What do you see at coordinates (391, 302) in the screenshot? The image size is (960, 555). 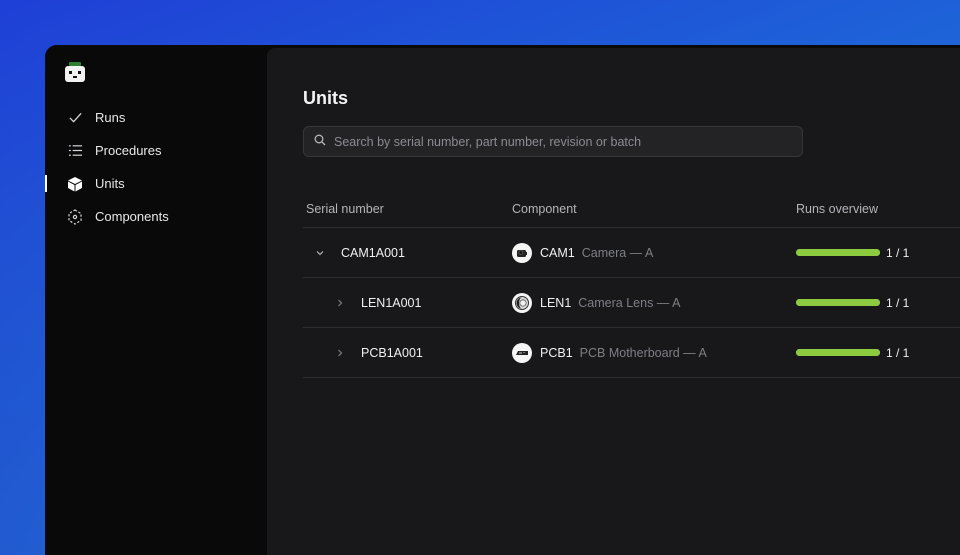 I see `serial-number: LEN1A001` at bounding box center [391, 302].